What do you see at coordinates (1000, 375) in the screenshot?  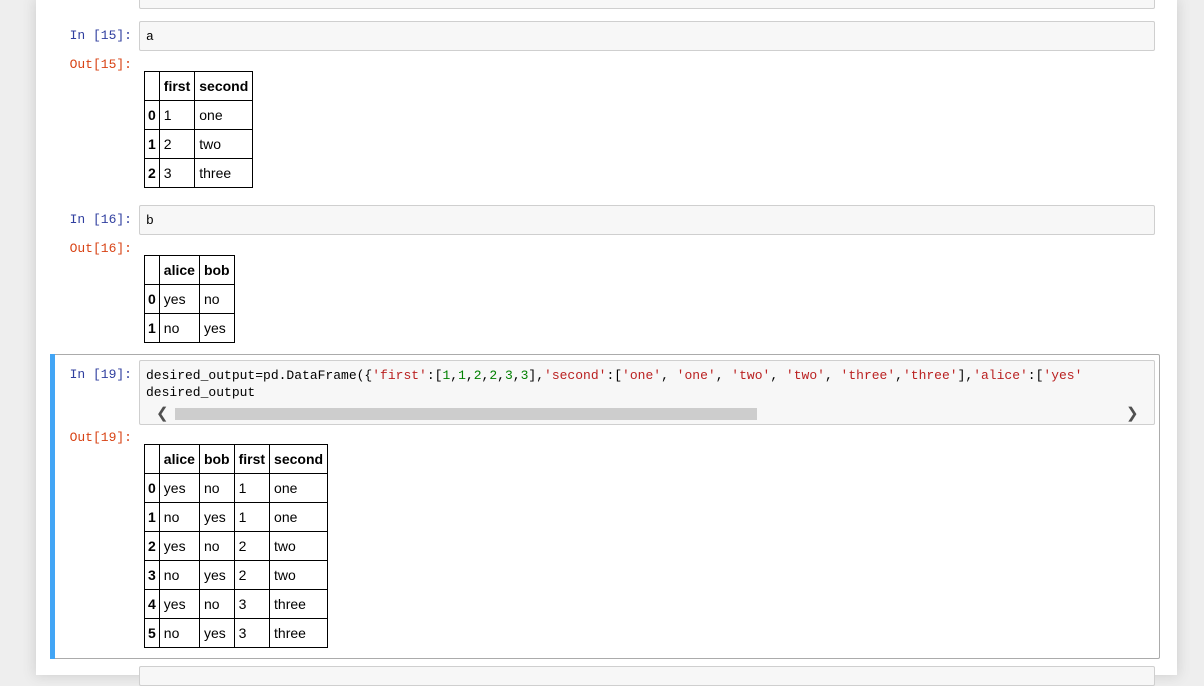 I see `code-token: 'alice'` at bounding box center [1000, 375].